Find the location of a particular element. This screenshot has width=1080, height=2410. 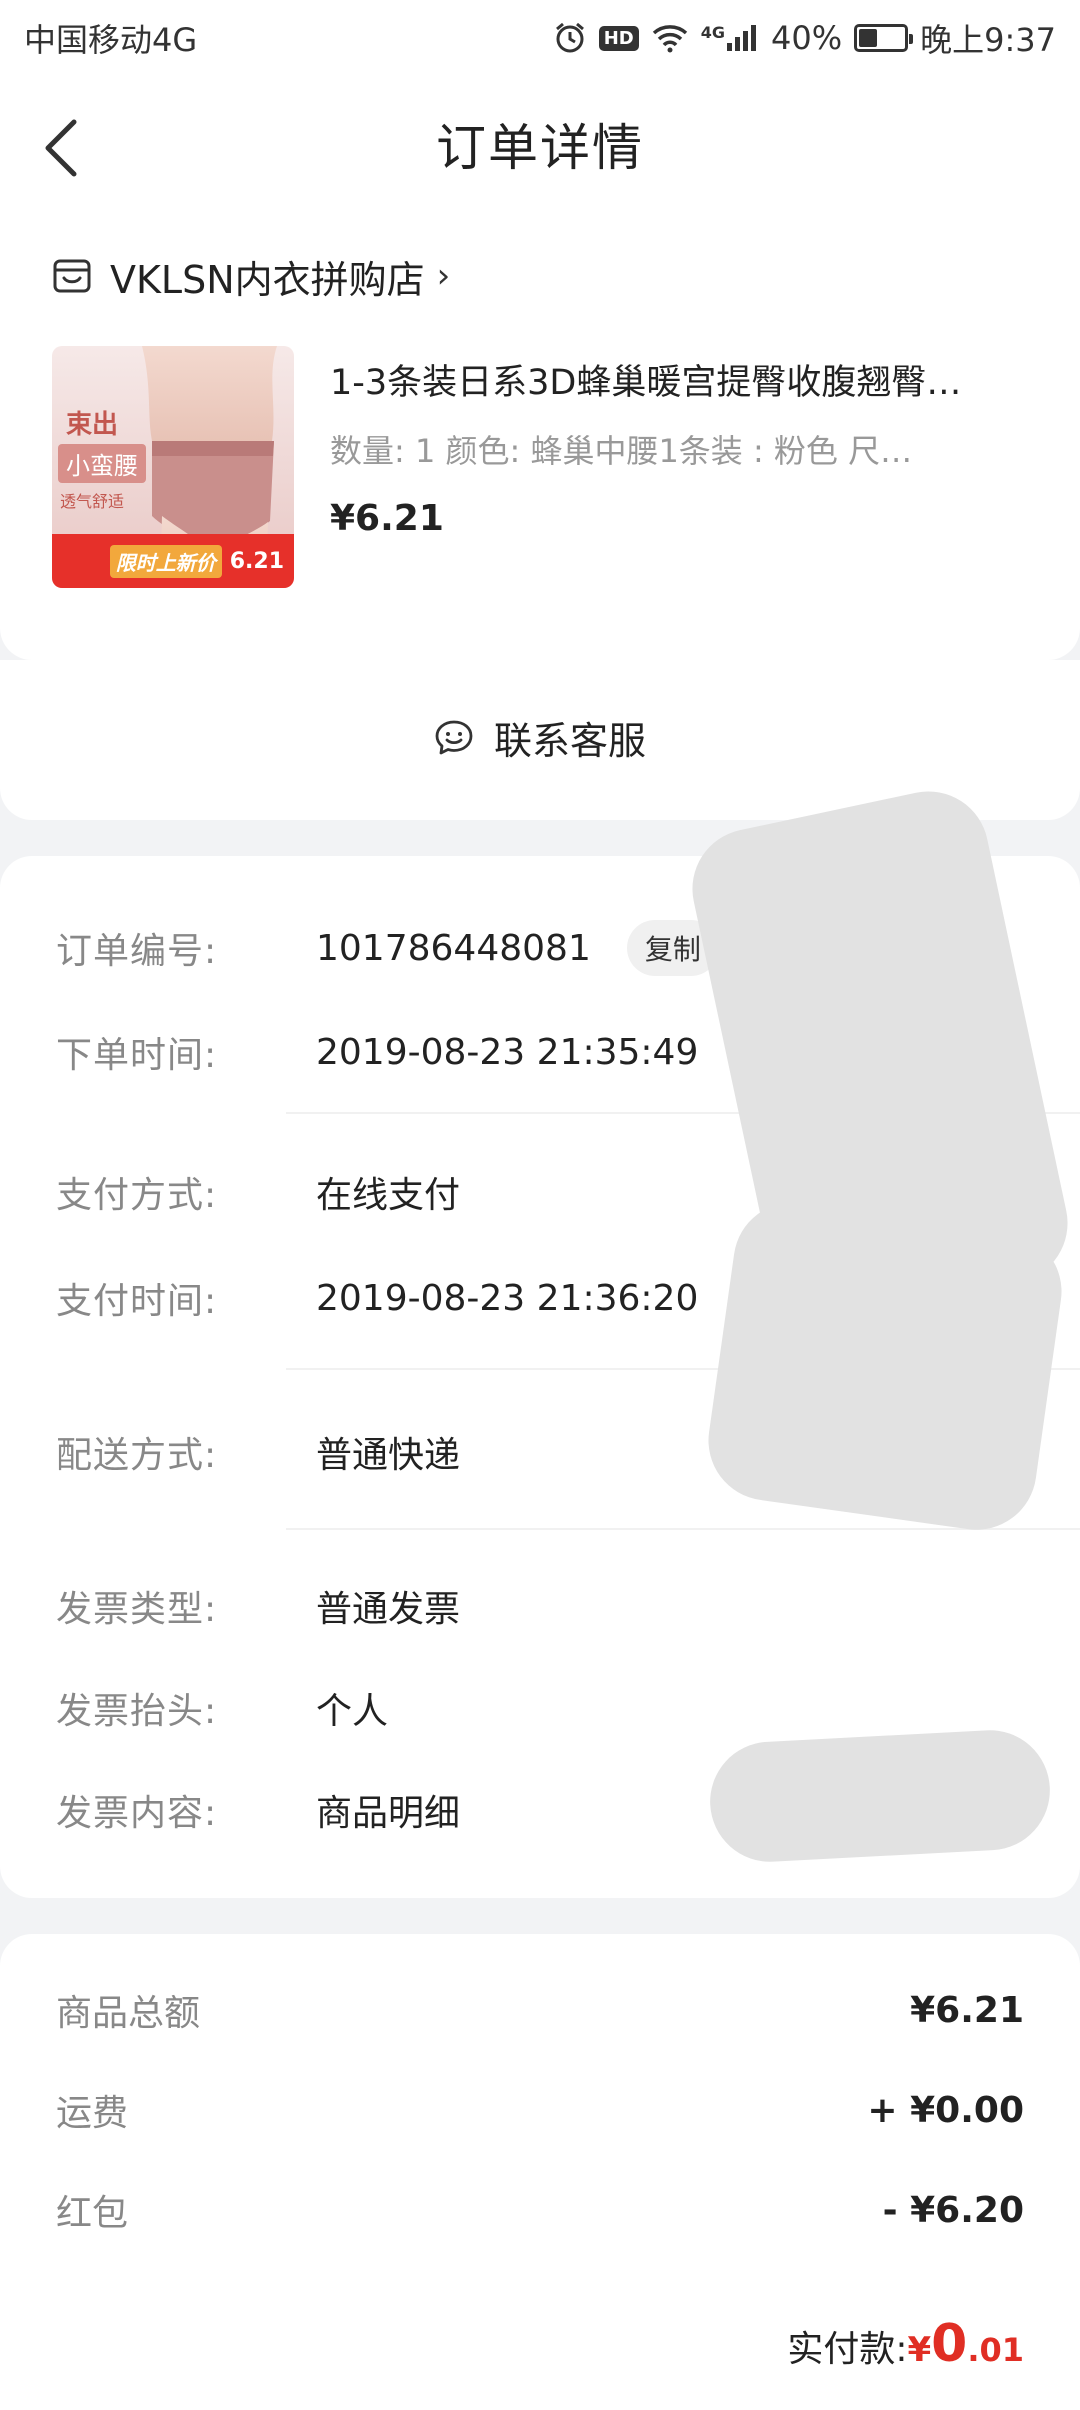

red-packet-value: - ¥6.20 is located at coordinates (953, 2210).